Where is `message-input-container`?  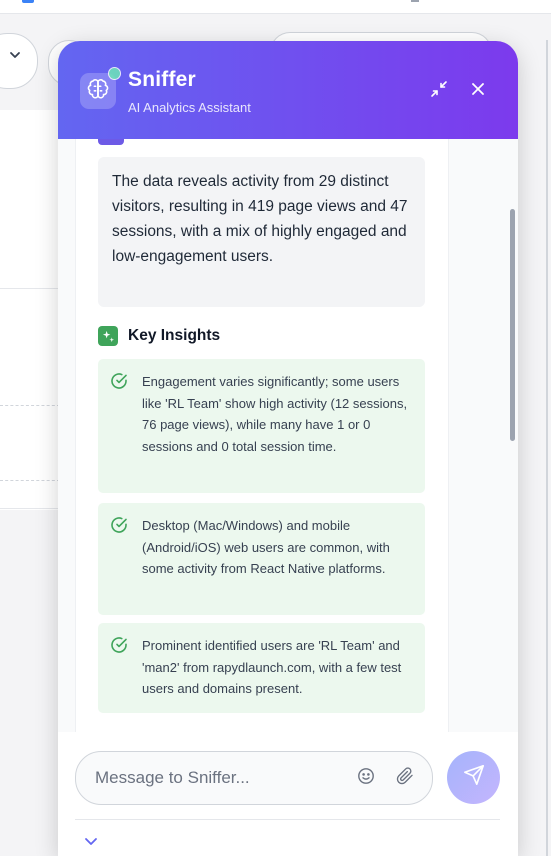 message-input-container is located at coordinates (254, 778).